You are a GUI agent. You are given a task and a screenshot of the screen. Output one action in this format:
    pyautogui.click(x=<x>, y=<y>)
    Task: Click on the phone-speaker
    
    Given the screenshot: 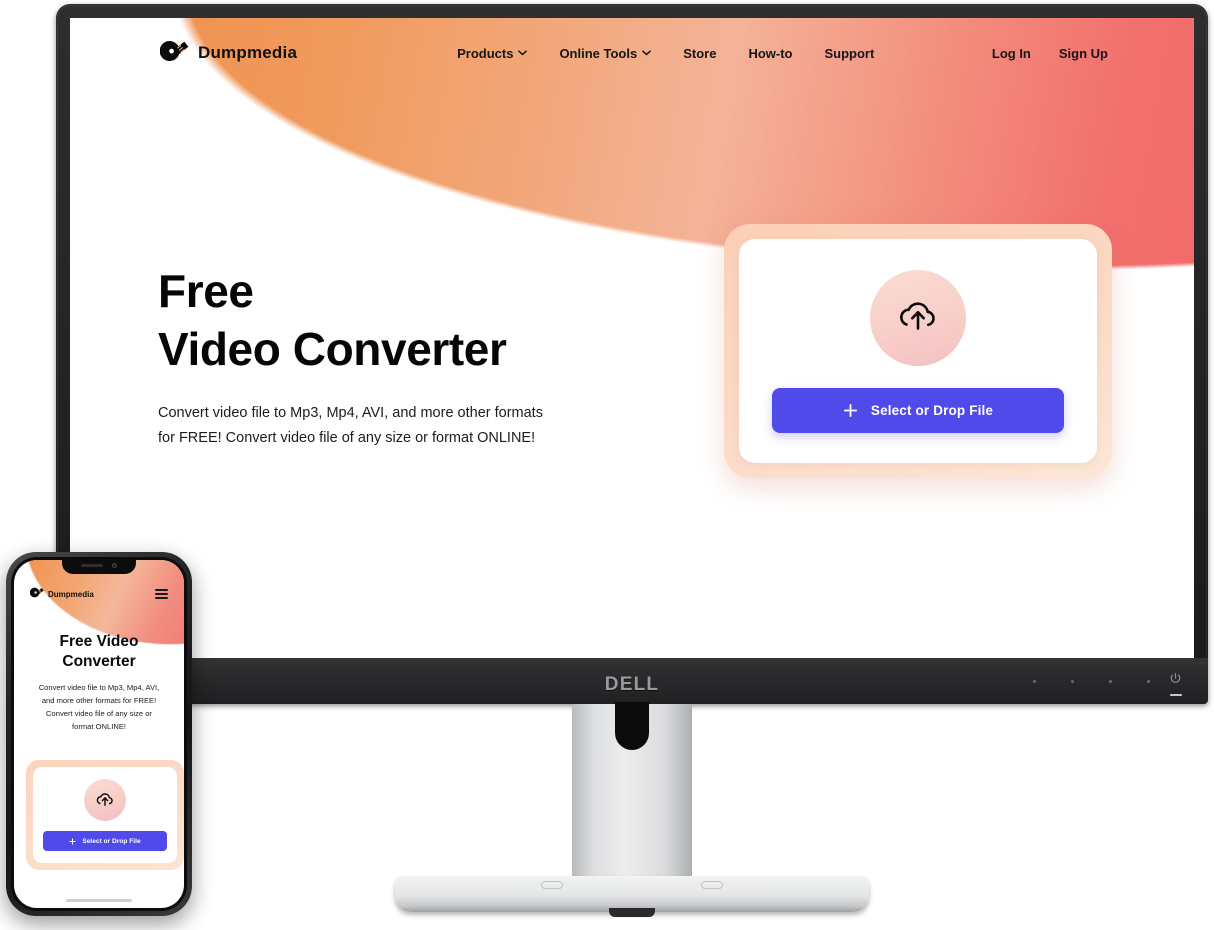 What is the action you would take?
    pyautogui.click(x=92, y=565)
    